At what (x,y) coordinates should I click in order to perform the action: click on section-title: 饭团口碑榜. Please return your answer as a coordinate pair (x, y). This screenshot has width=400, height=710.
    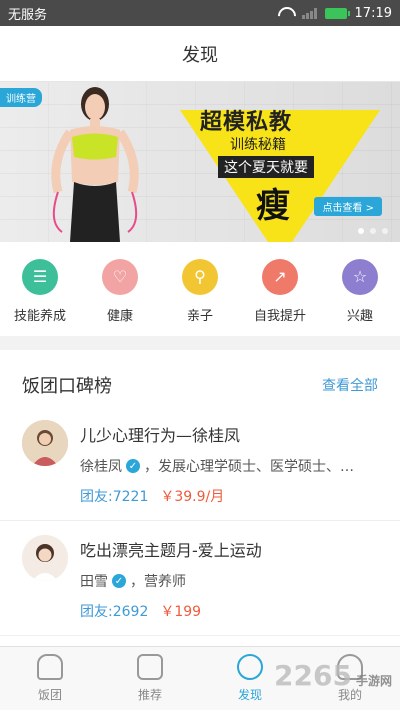
    Looking at the image, I should click on (67, 386).